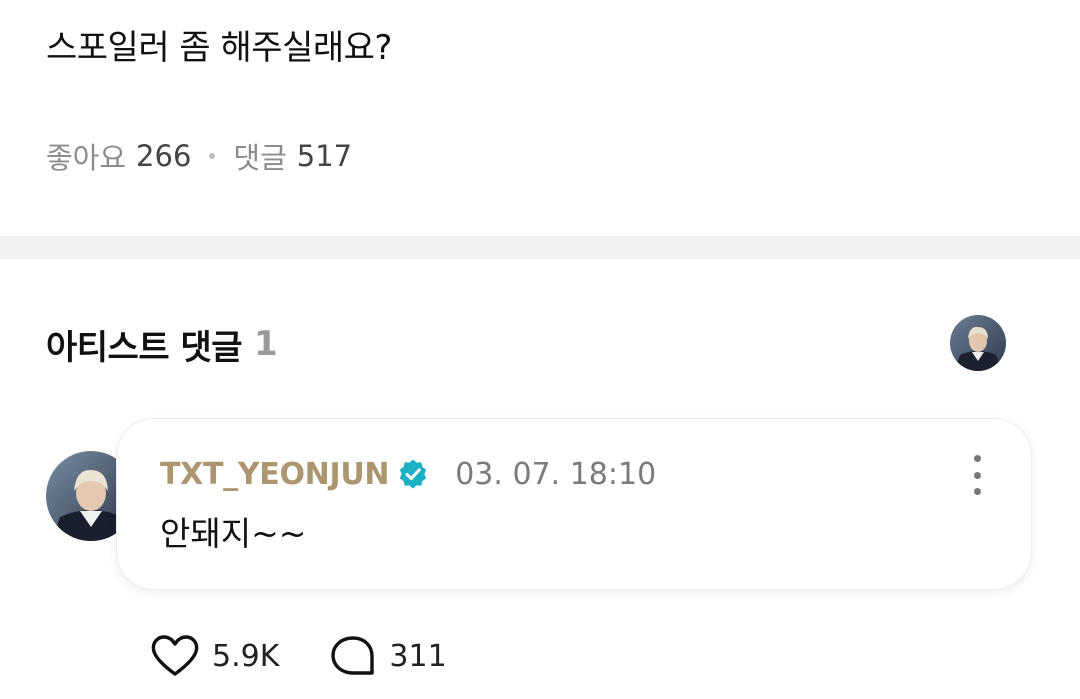 Image resolution: width=1080 pixels, height=699 pixels. Describe the element at coordinates (388, 656) in the screenshot. I see `reply-button: 311` at that location.